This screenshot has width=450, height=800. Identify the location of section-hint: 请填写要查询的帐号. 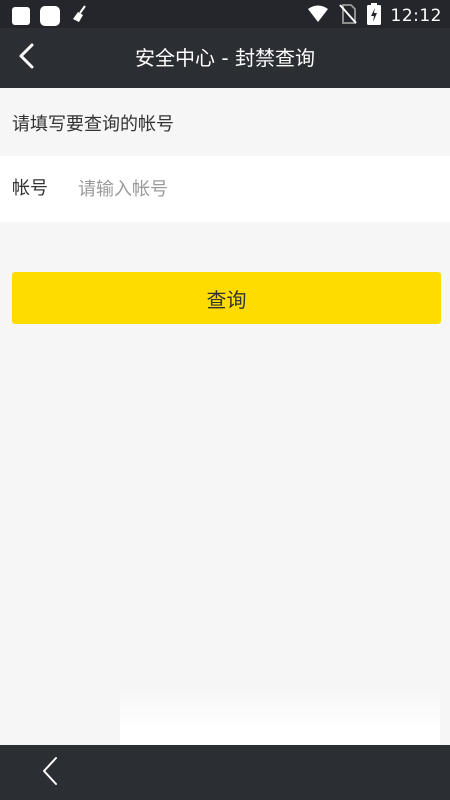
(93, 124).